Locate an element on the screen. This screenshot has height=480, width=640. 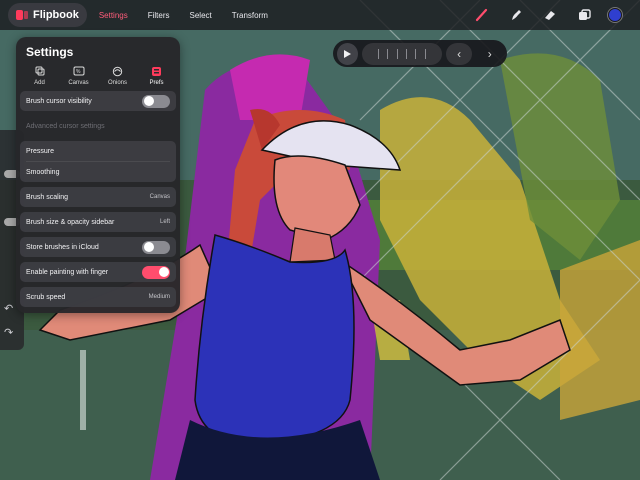
brush-sidebar-row: Brush size & opacity sidebar Left is located at coordinates (98, 222).